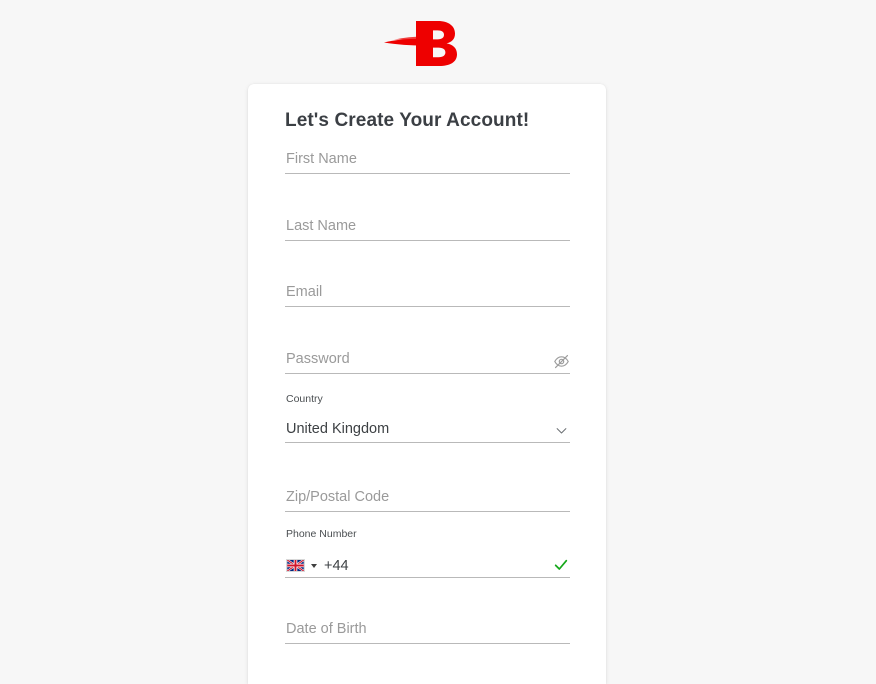  Describe the element at coordinates (561, 361) in the screenshot. I see `eye-off-icon` at that location.